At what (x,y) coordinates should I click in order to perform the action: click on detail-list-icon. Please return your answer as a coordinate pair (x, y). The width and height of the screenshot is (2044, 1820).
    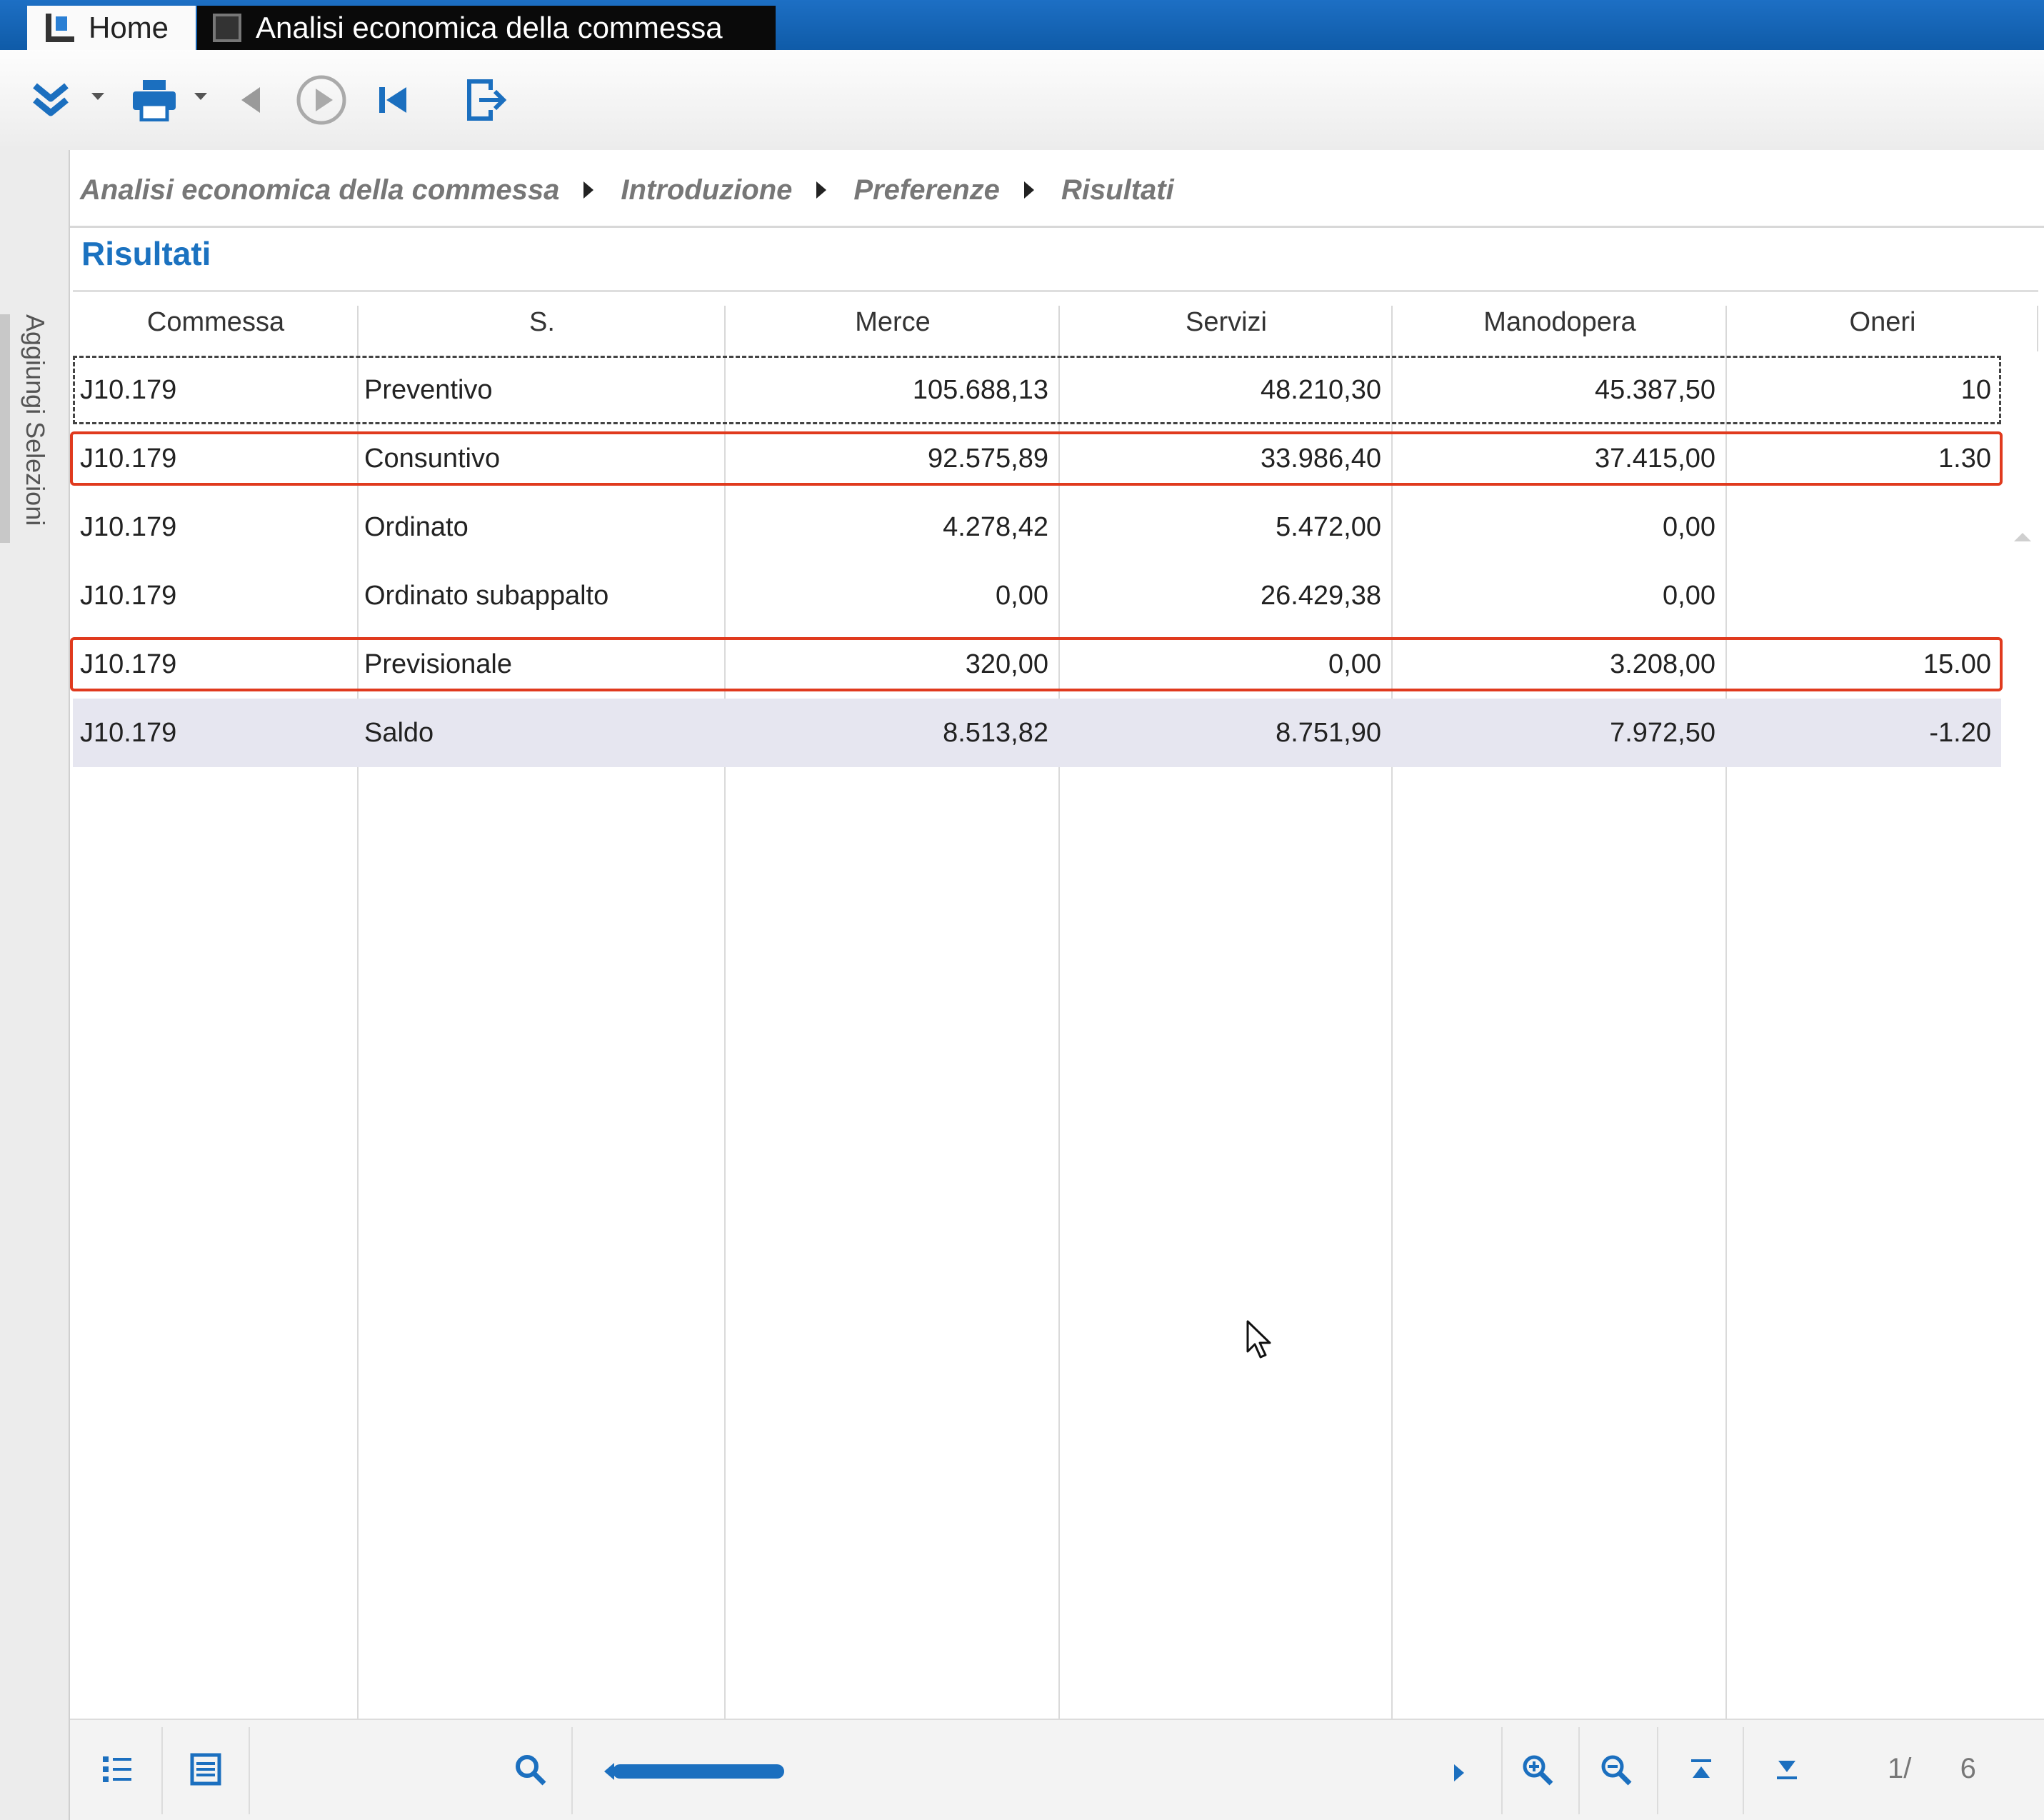
    Looking at the image, I should click on (205, 1769).